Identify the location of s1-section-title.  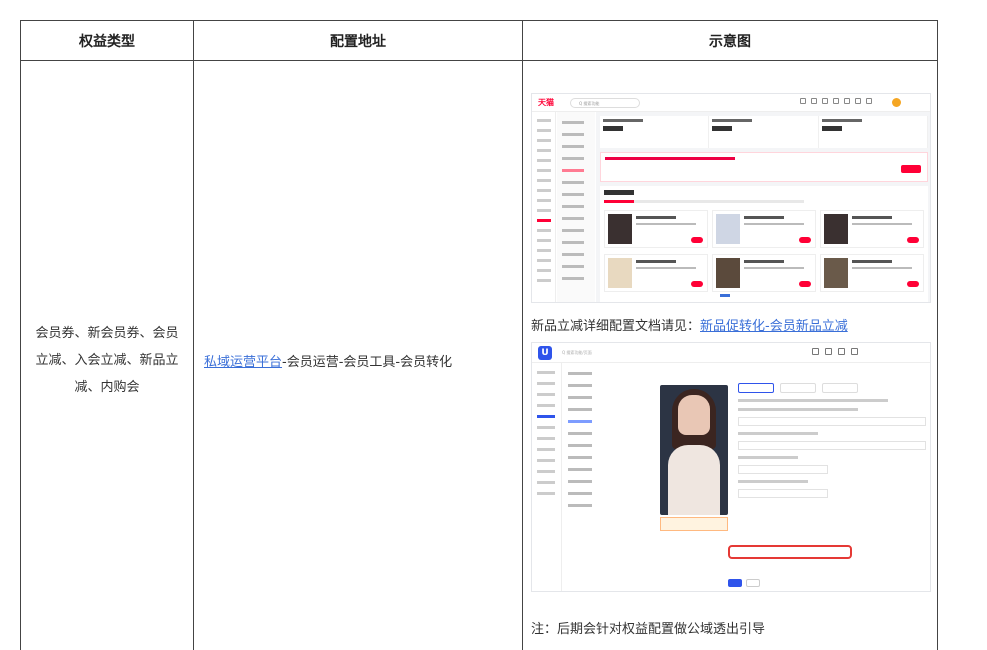
(619, 192).